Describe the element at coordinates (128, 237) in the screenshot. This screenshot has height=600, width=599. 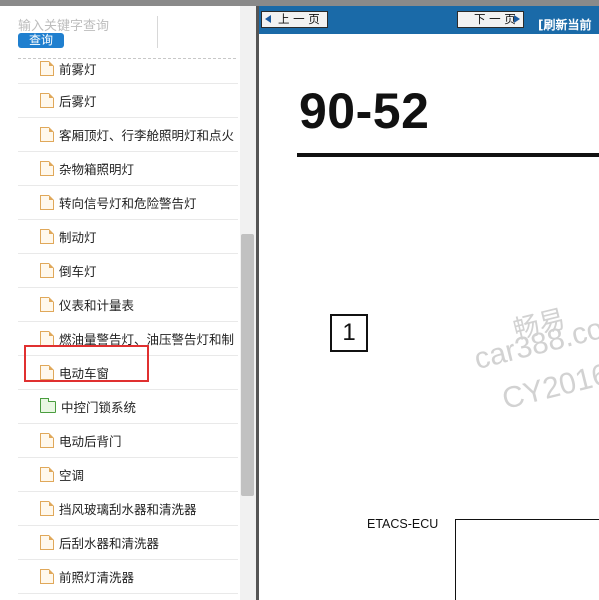
I see `tree-item: 制动灯` at that location.